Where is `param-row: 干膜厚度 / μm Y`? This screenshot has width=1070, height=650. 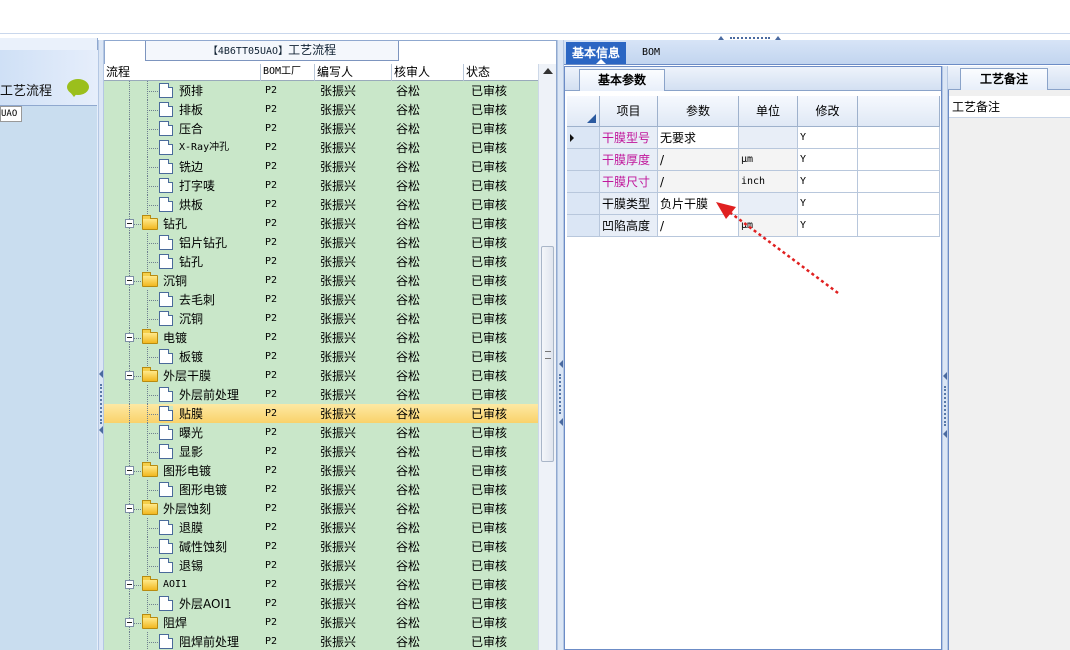 param-row: 干膜厚度 / μm Y is located at coordinates (753, 160).